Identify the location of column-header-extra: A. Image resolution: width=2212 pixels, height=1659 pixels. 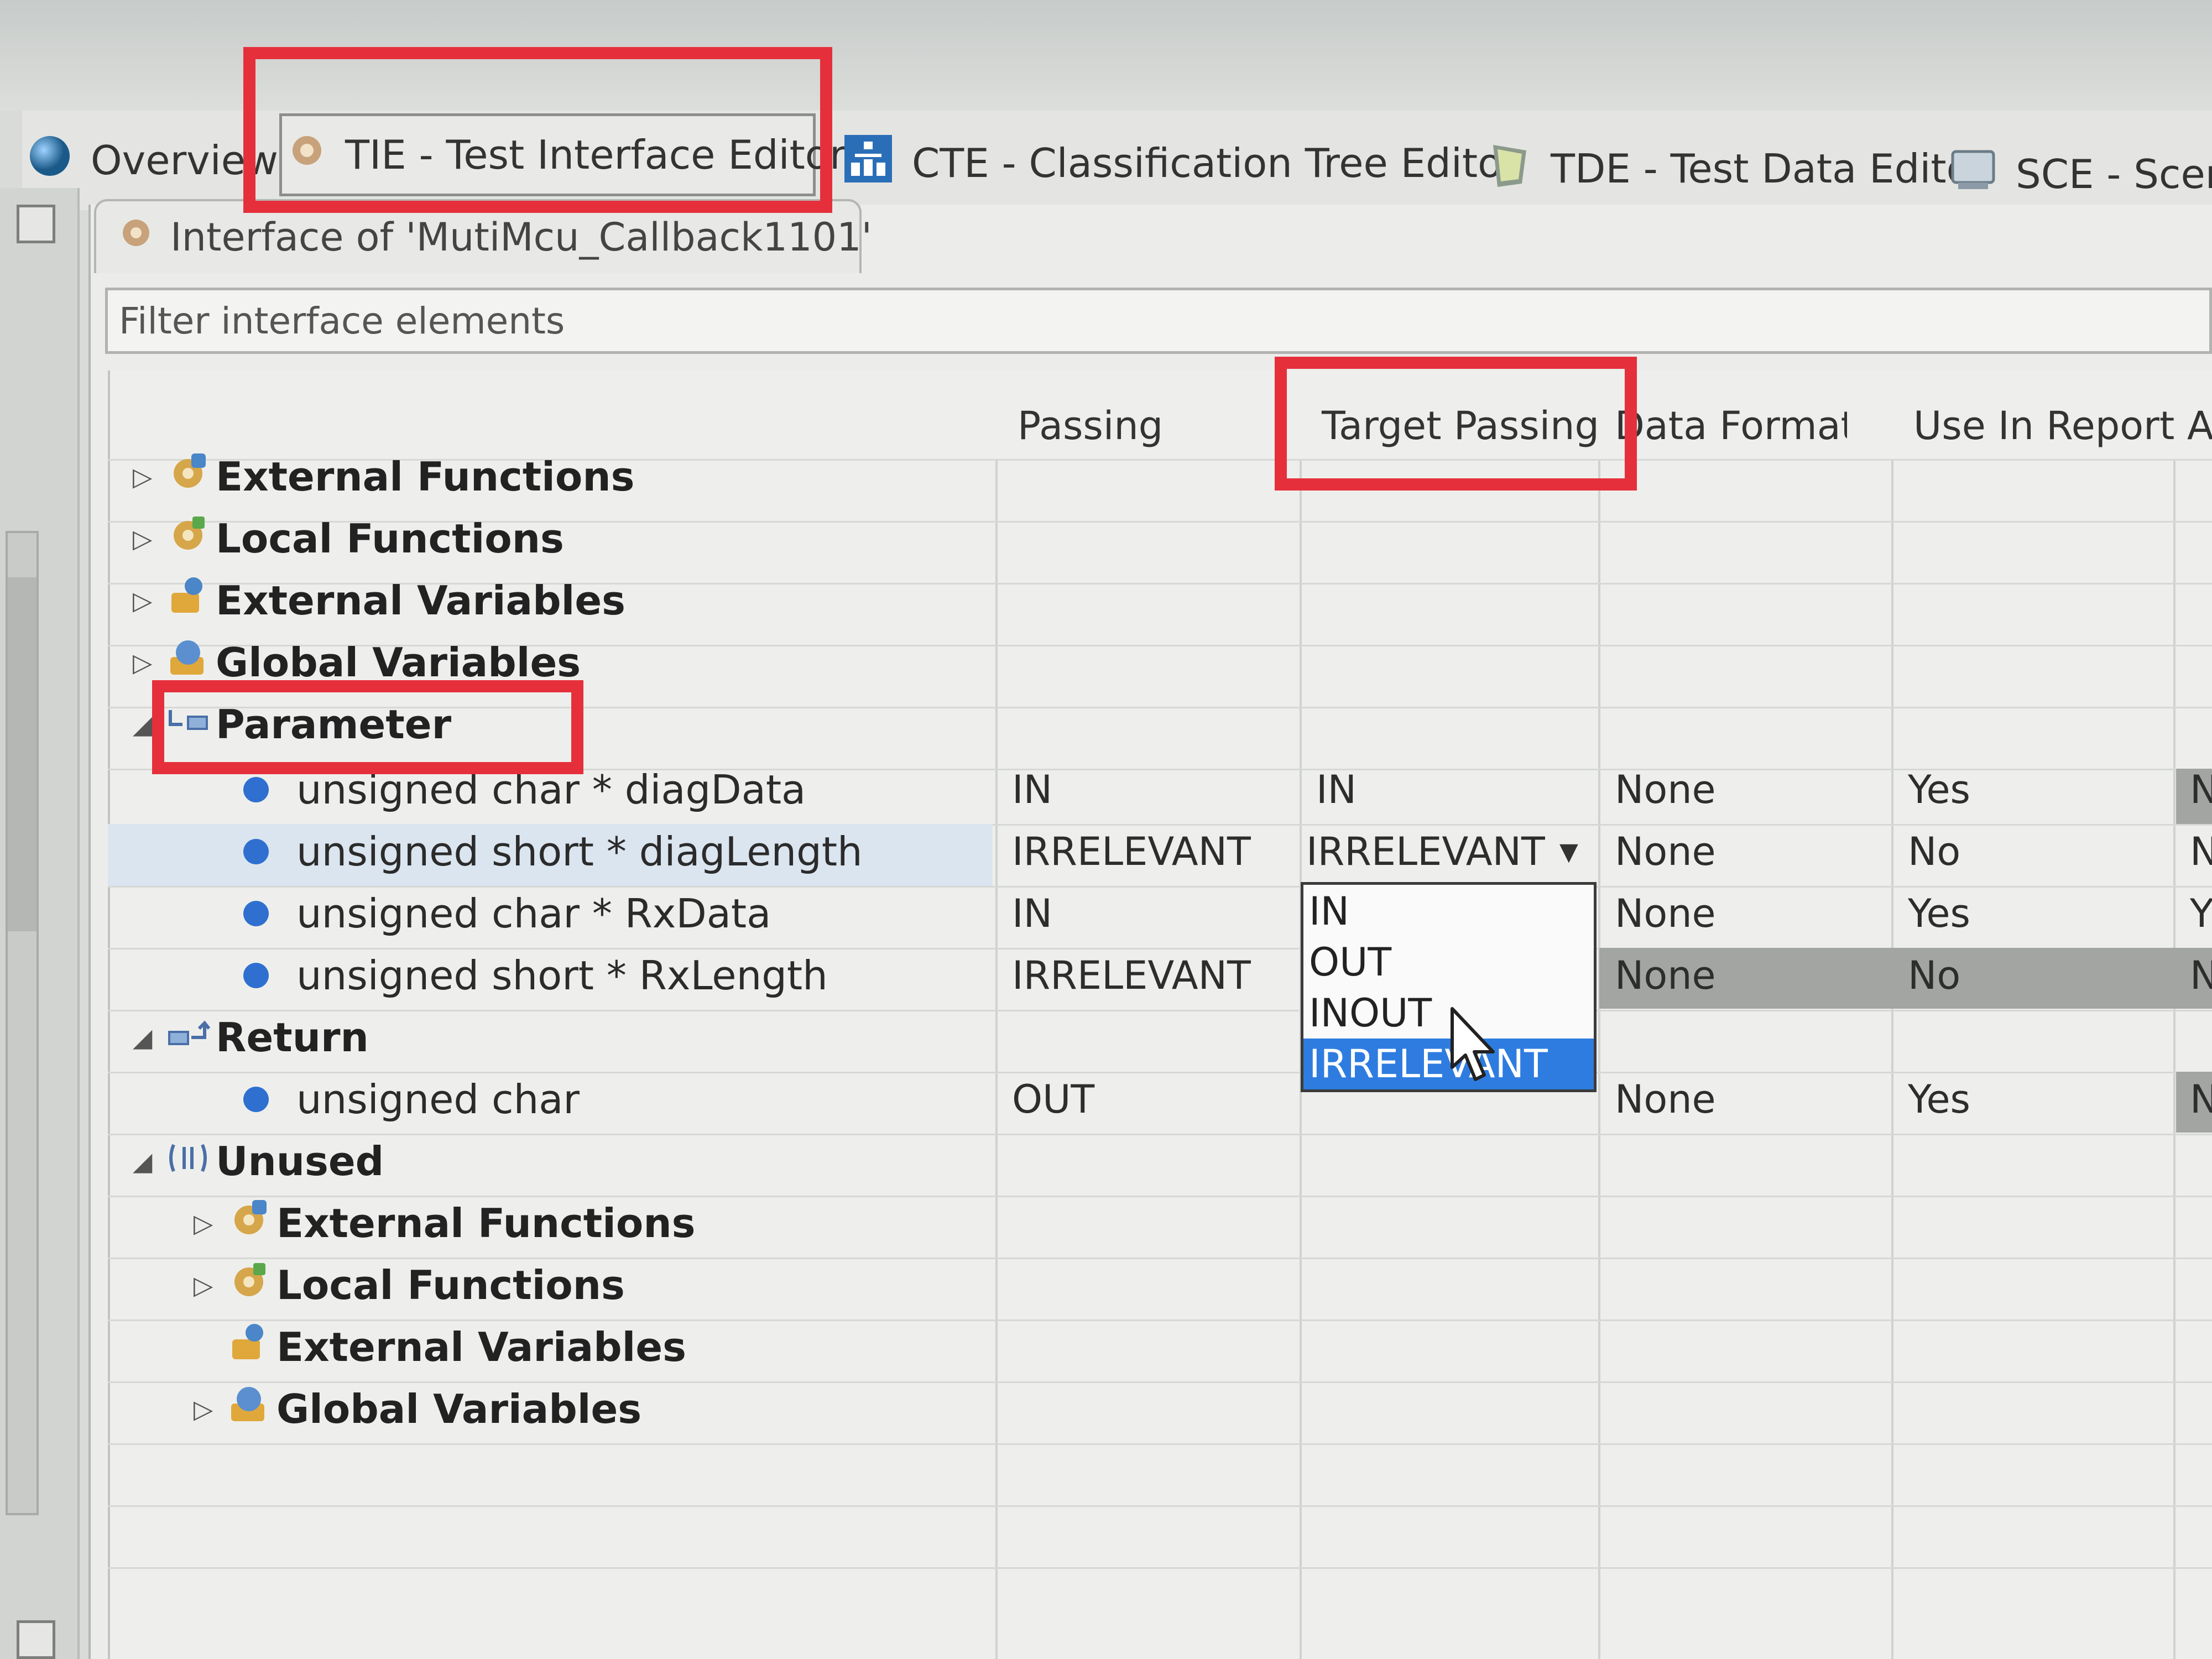
(2200, 426).